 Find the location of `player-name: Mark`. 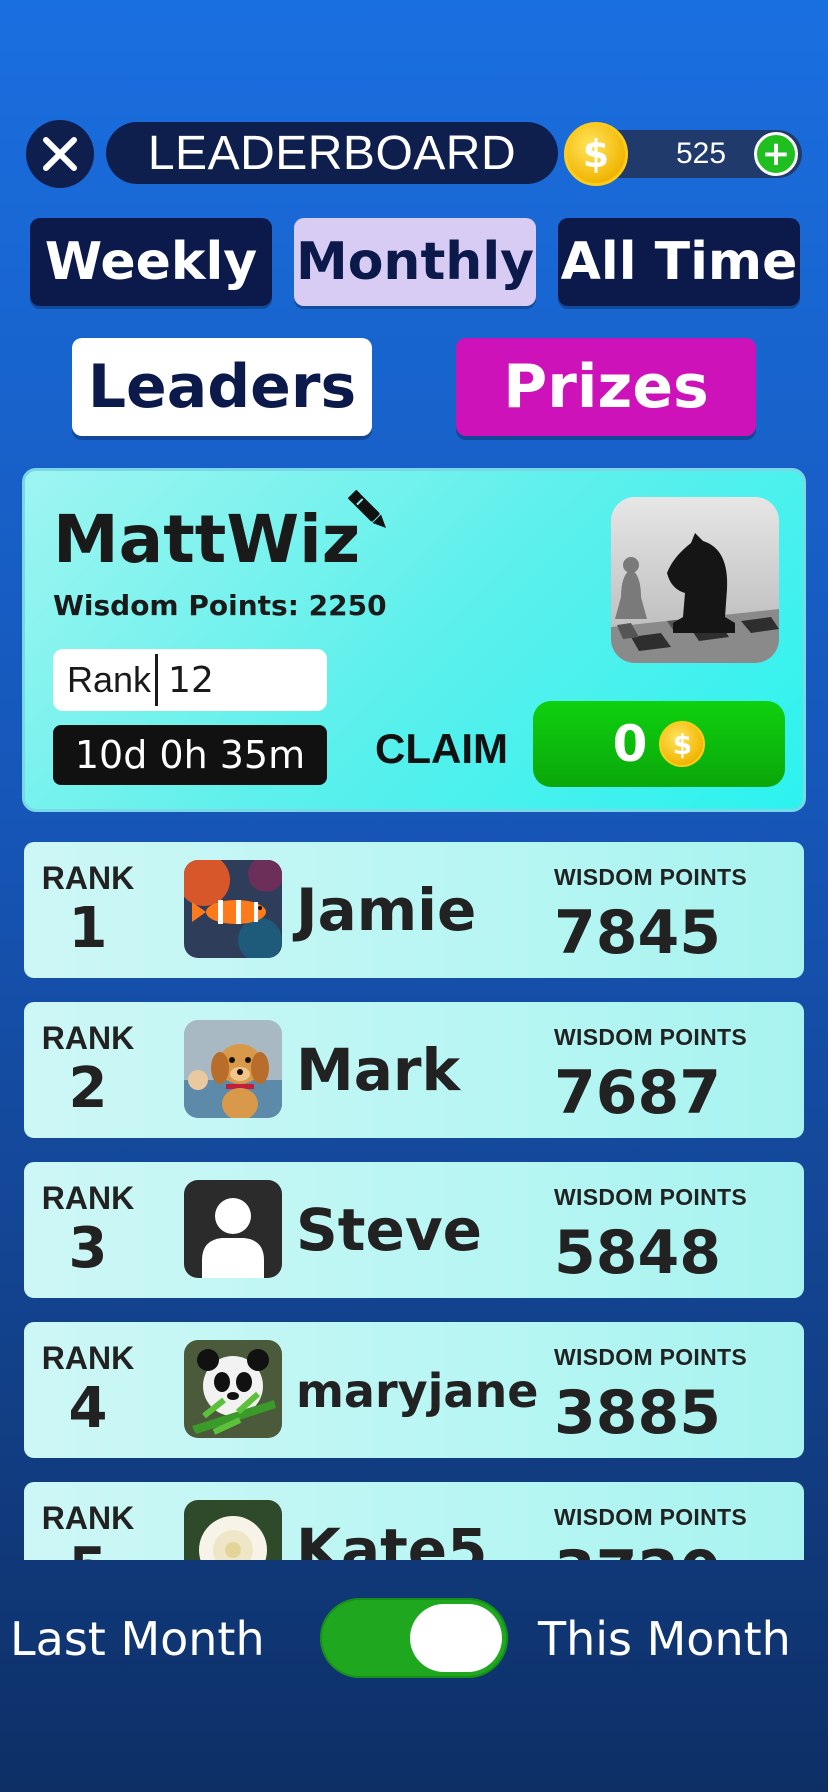

player-name: Mark is located at coordinates (378, 1070).